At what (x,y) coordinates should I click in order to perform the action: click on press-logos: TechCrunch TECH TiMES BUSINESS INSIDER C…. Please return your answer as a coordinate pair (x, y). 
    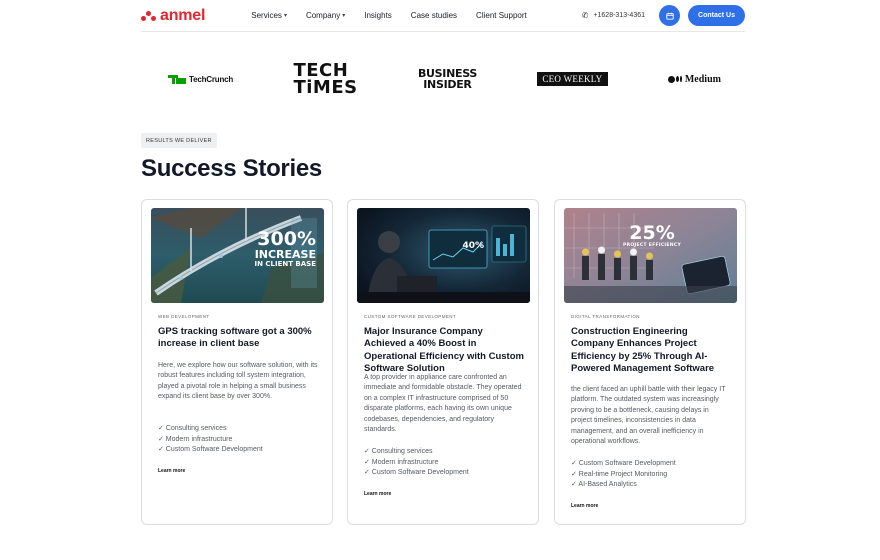
    Looking at the image, I should click on (443, 79).